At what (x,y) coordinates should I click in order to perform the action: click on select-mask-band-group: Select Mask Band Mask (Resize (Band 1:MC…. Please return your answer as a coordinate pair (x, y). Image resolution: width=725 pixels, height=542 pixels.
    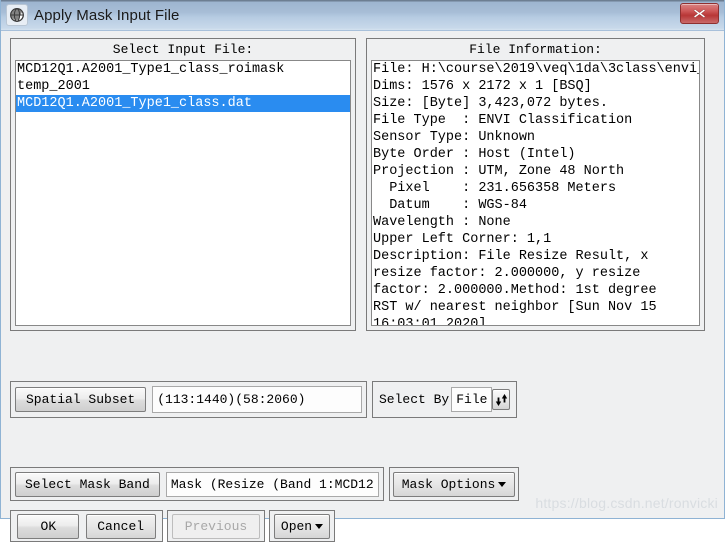
    Looking at the image, I should click on (197, 484).